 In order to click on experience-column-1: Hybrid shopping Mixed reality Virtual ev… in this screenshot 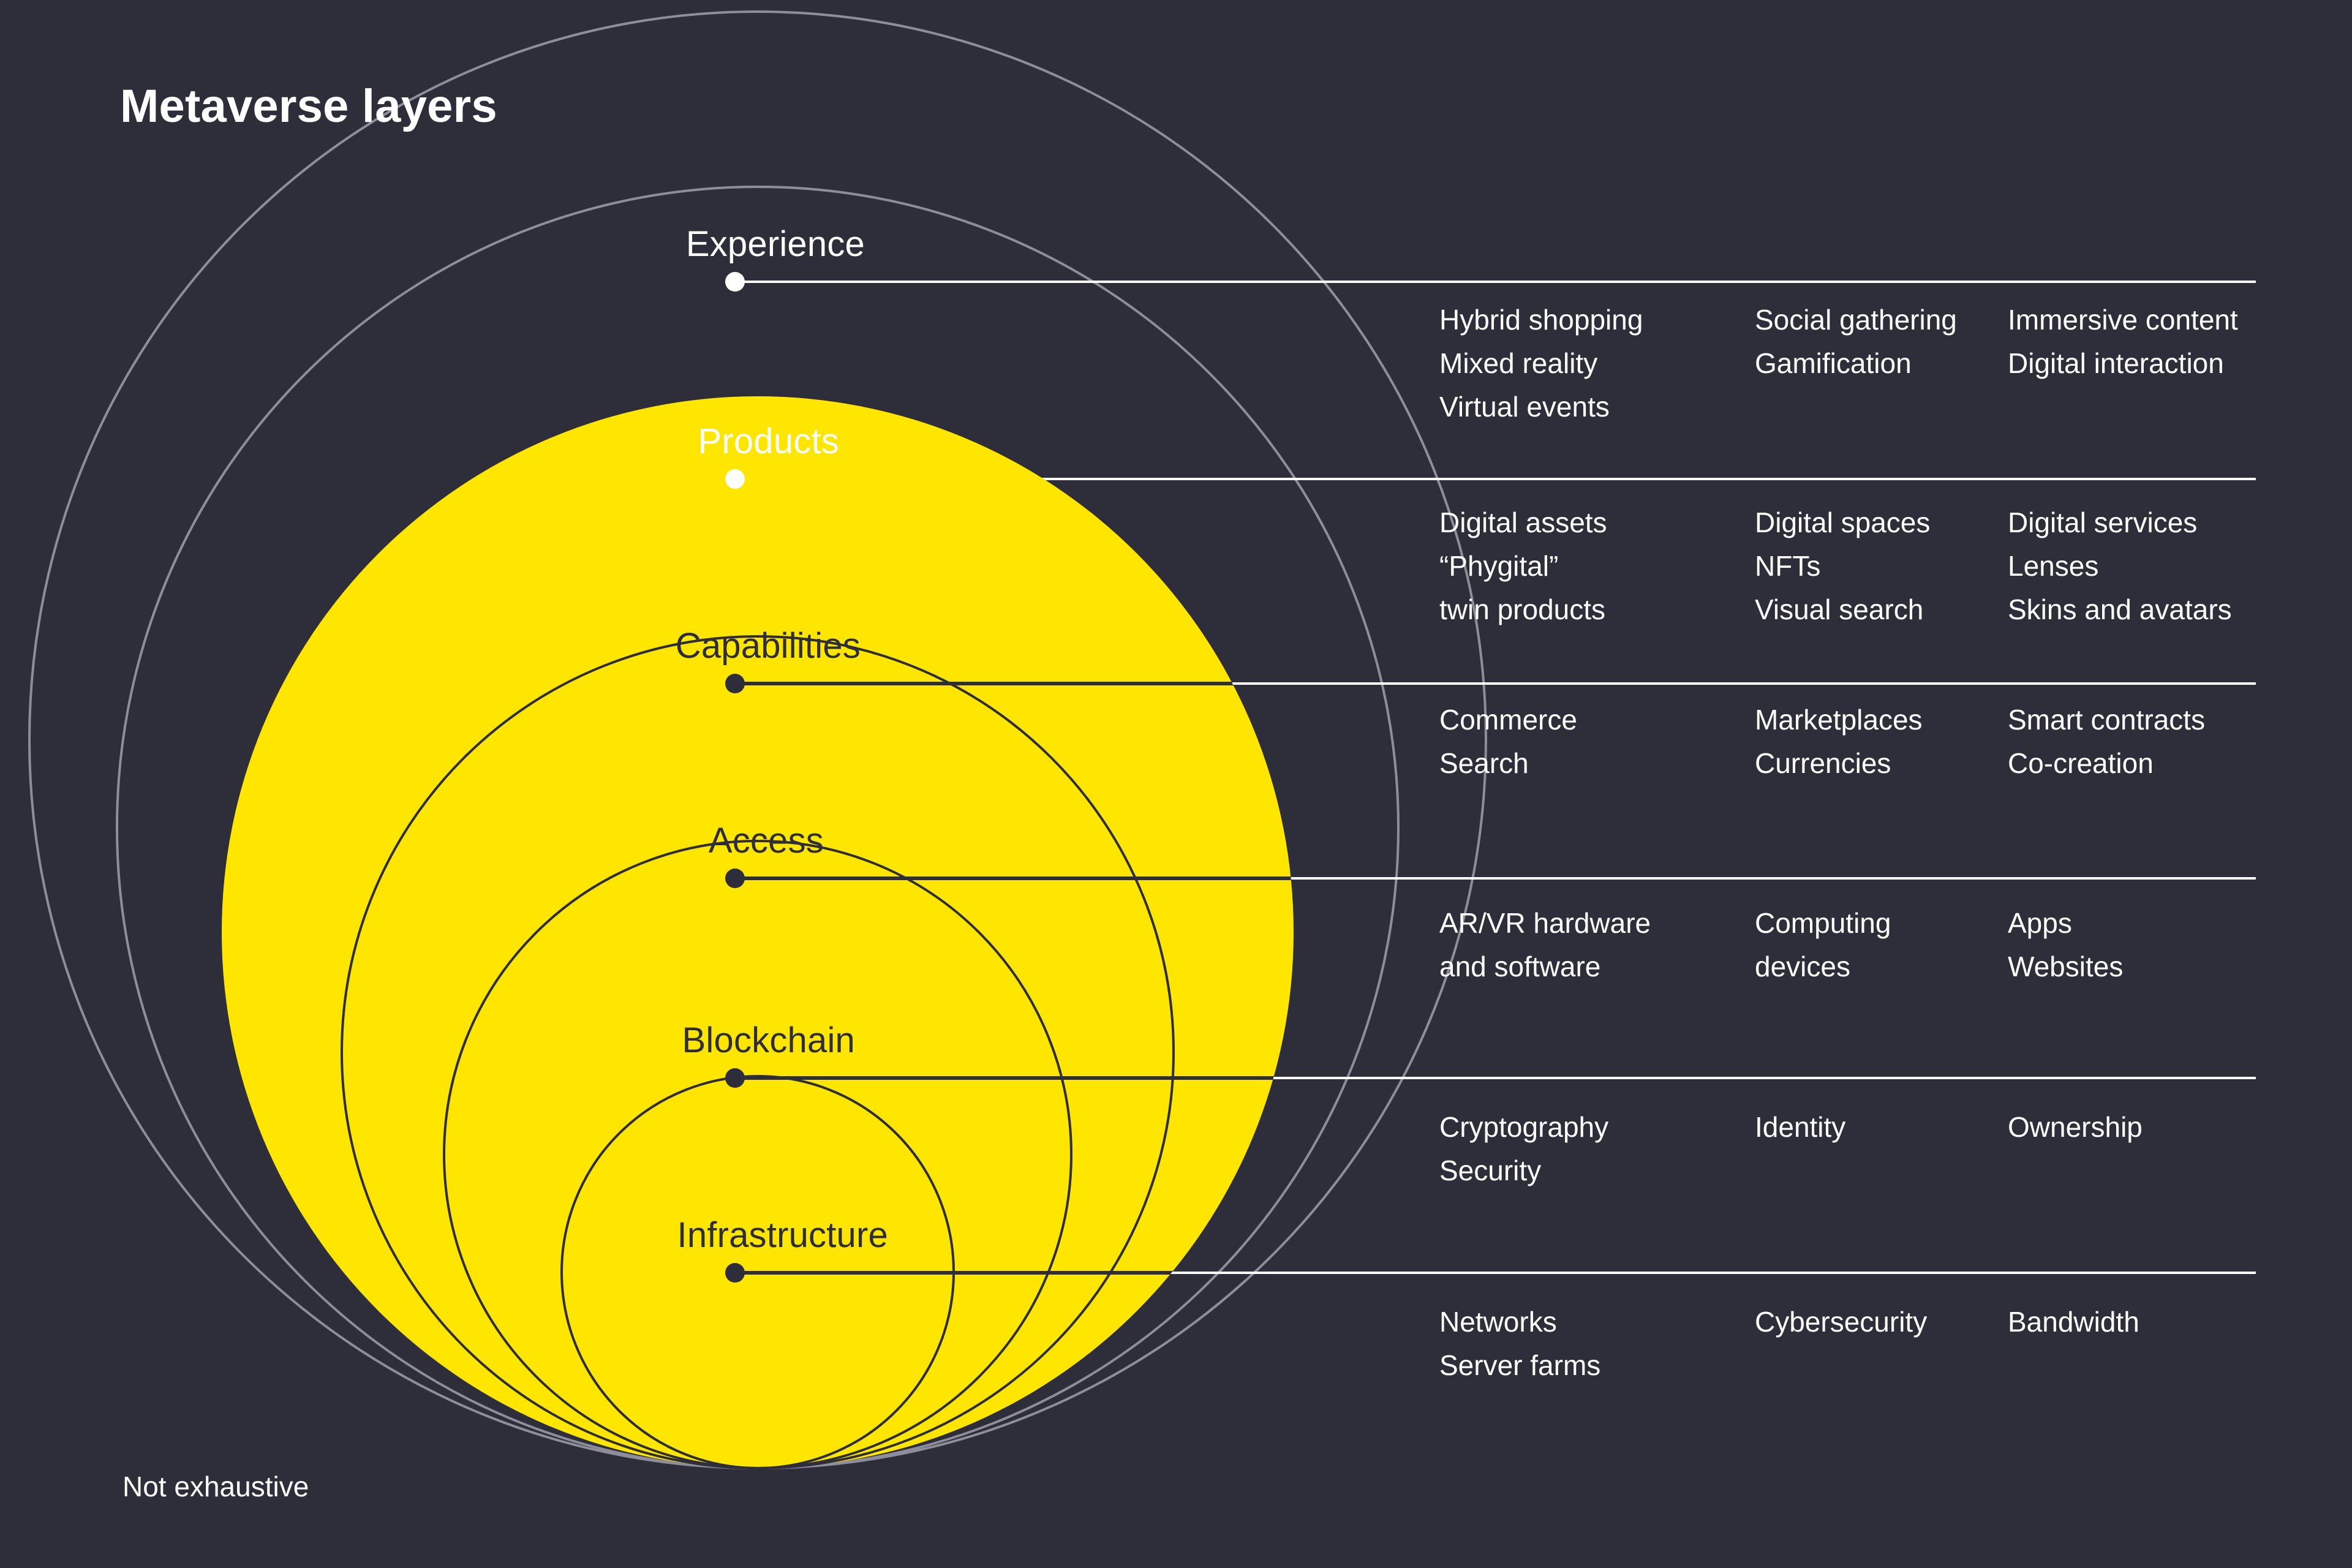, I will do `click(1541, 364)`.